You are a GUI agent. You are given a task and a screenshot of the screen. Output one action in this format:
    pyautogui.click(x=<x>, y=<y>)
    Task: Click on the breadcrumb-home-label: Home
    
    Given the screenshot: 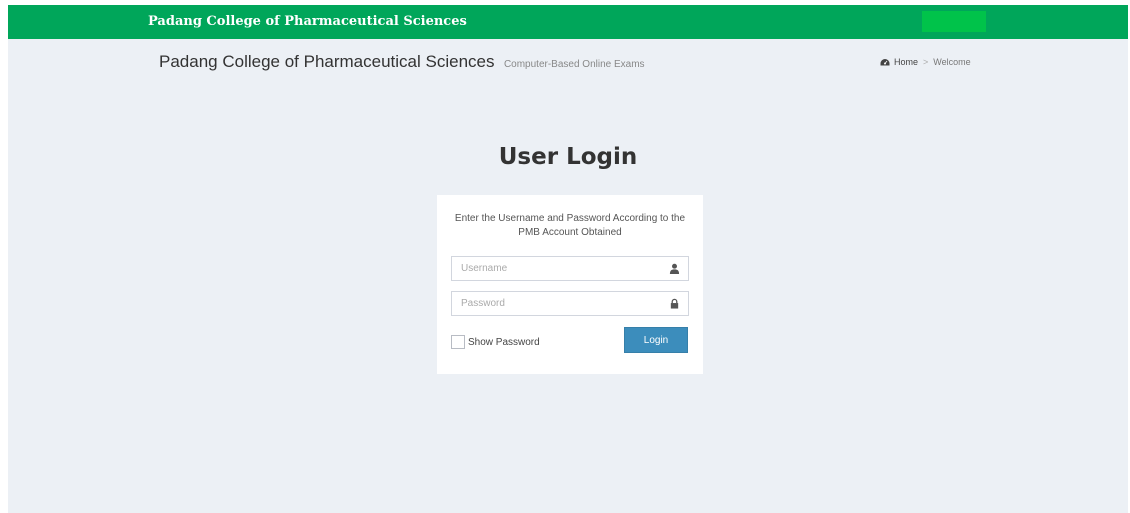 What is the action you would take?
    pyautogui.click(x=906, y=62)
    